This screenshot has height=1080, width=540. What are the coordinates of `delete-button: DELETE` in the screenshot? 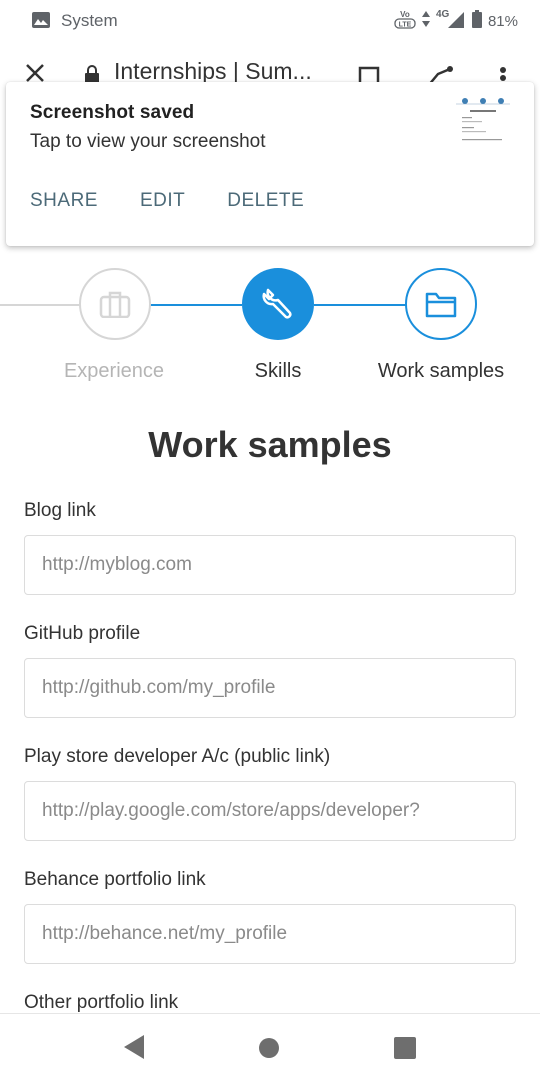 It's located at (265, 201).